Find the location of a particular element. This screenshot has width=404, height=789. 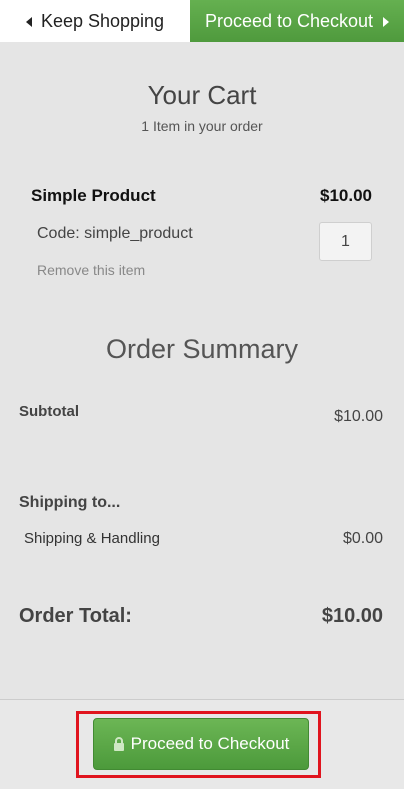

order-total-label: Order Total: is located at coordinates (75, 616).